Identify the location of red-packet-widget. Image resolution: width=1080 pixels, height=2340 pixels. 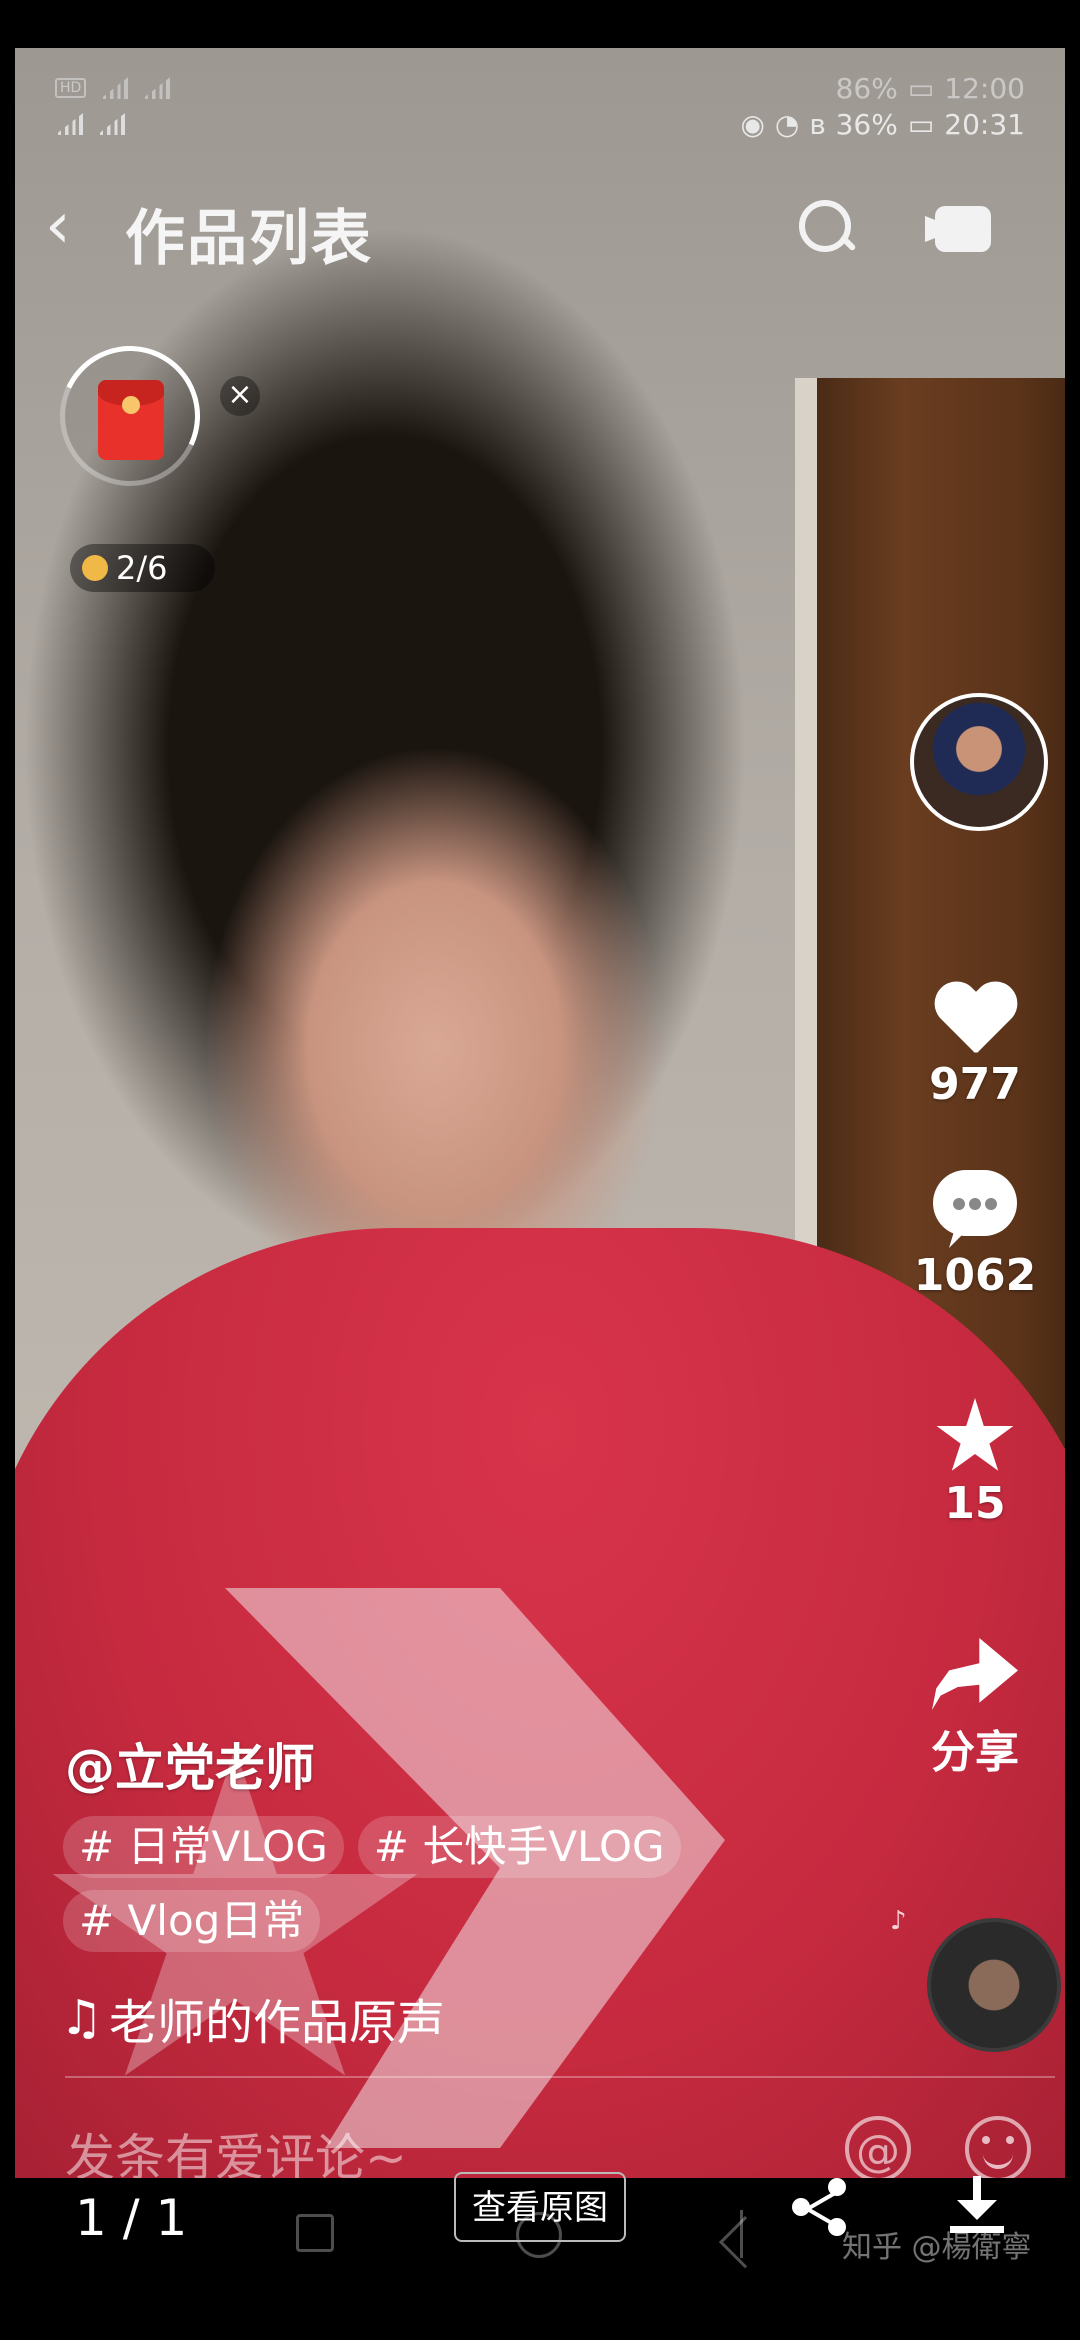
(130, 416).